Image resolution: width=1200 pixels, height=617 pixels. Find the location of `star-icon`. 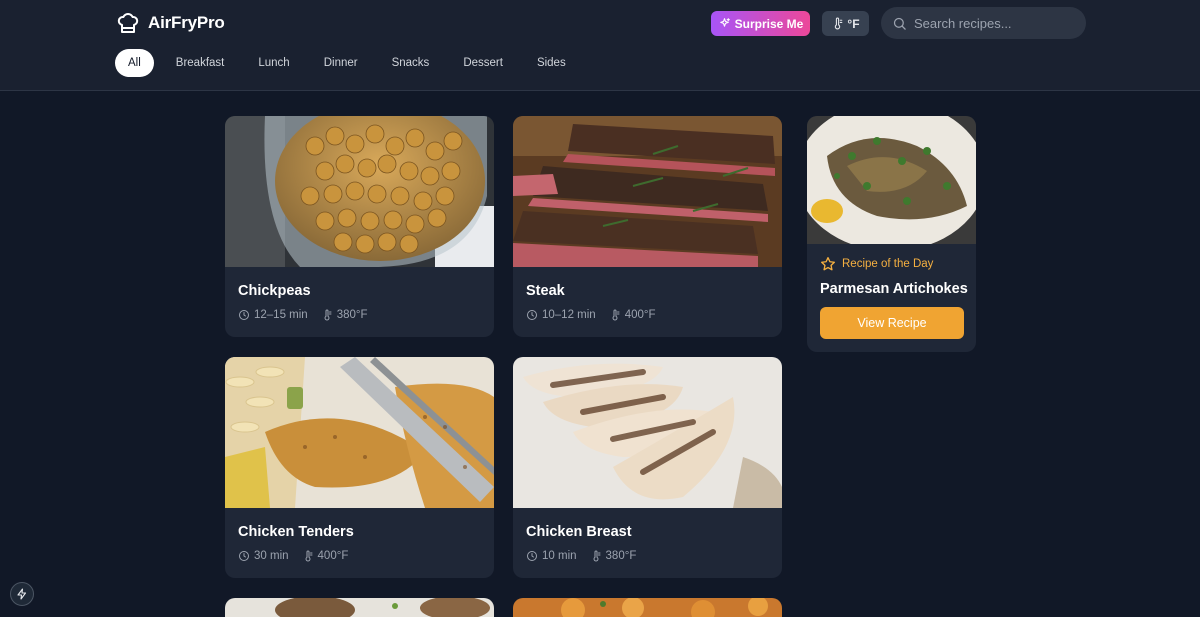

star-icon is located at coordinates (828, 264).